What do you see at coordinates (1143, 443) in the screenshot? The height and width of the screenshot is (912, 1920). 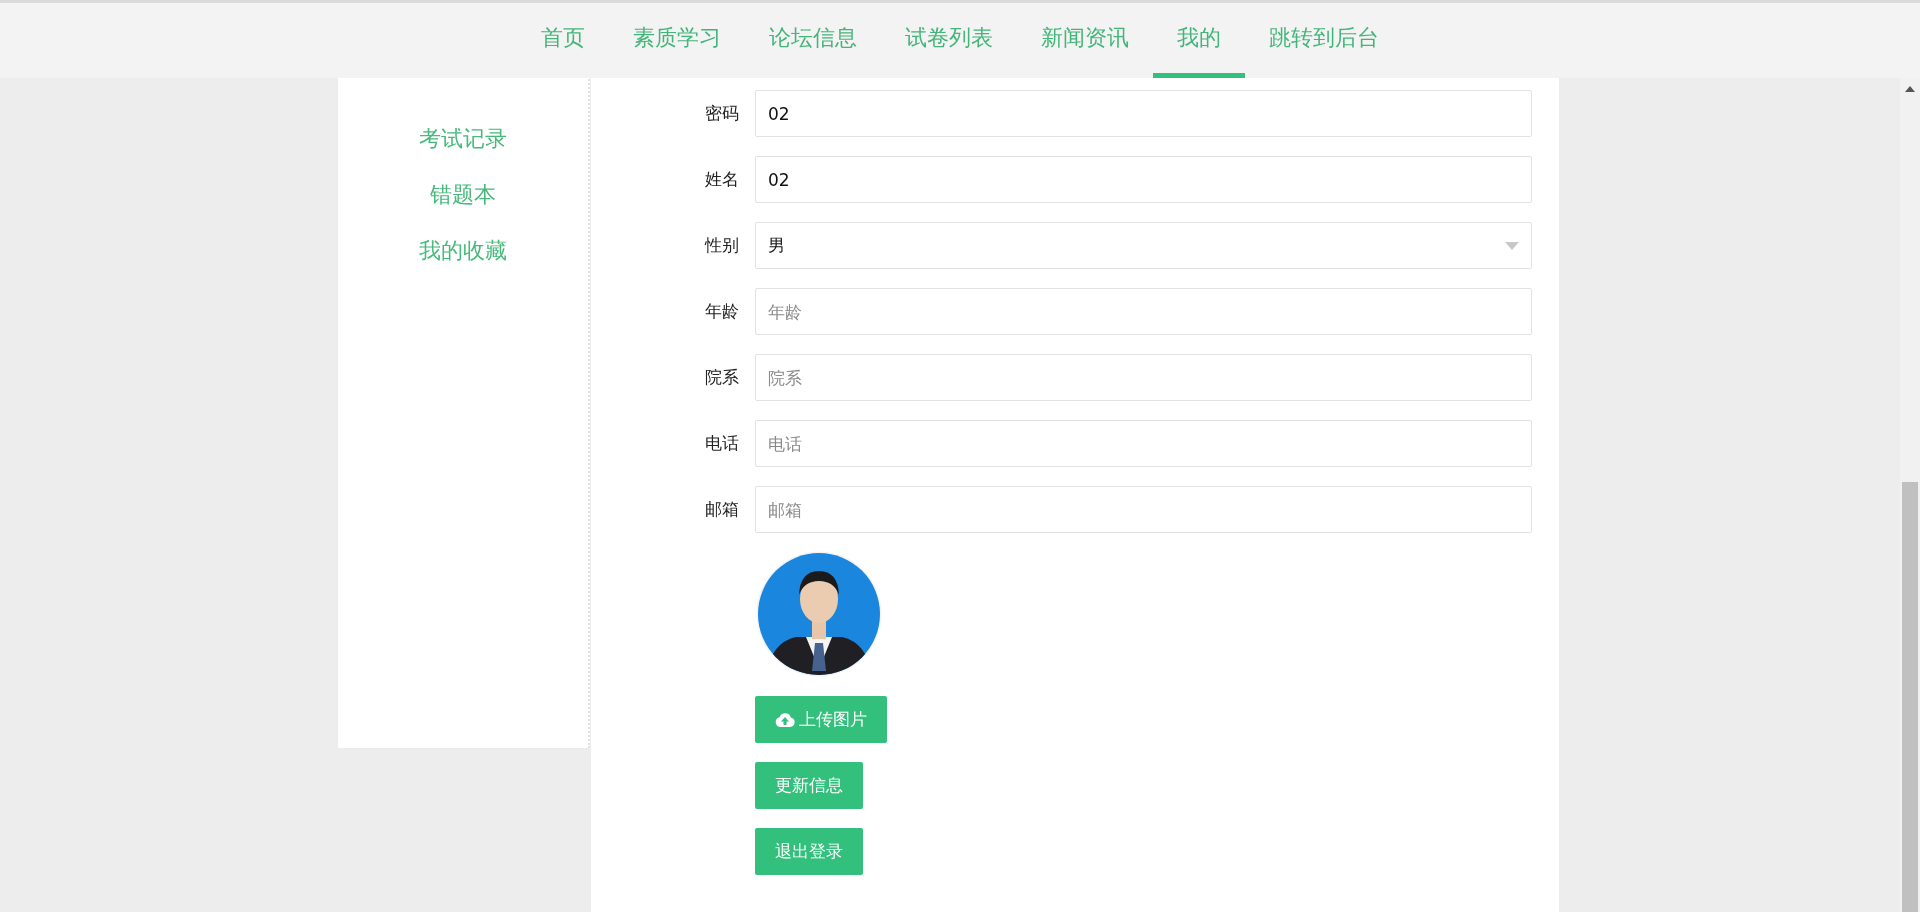 I see `input-field: 电话` at bounding box center [1143, 443].